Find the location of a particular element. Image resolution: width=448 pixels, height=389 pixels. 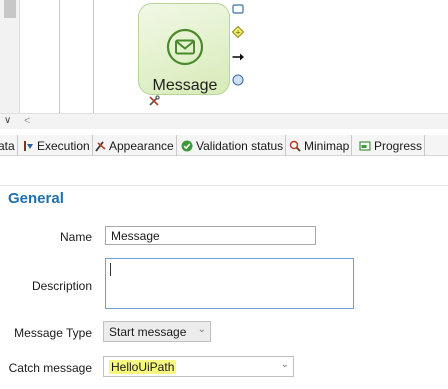

magnifier-icon is located at coordinates (295, 146).